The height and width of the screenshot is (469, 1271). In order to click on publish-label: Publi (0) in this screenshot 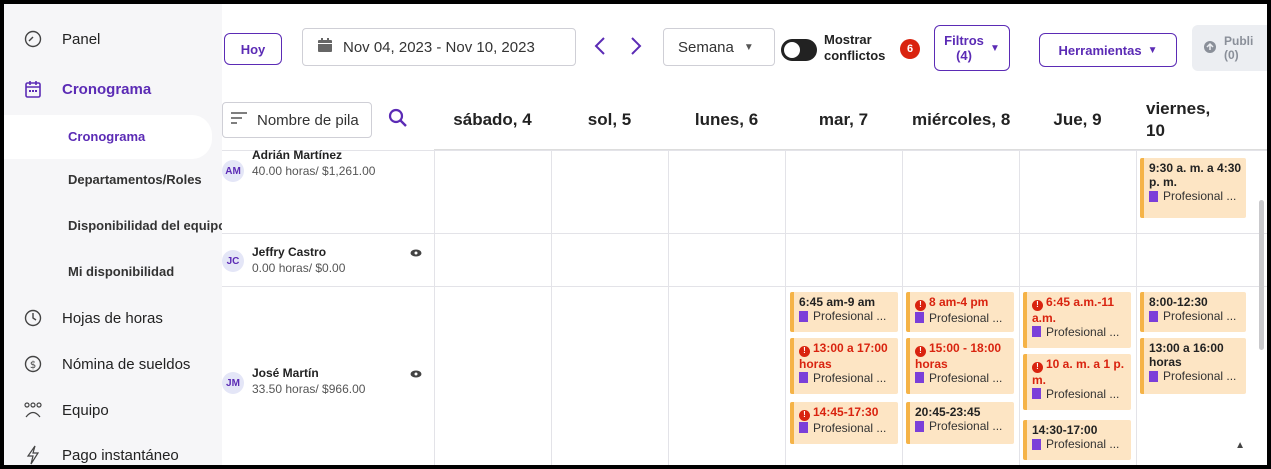, I will do `click(1239, 48)`.